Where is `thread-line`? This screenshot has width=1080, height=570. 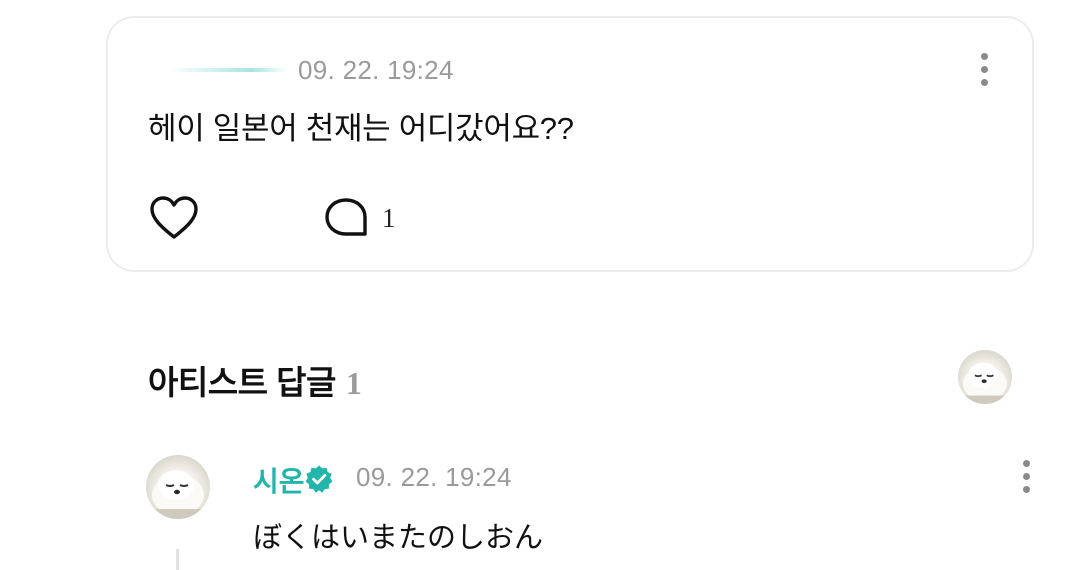
thread-line is located at coordinates (177, 559).